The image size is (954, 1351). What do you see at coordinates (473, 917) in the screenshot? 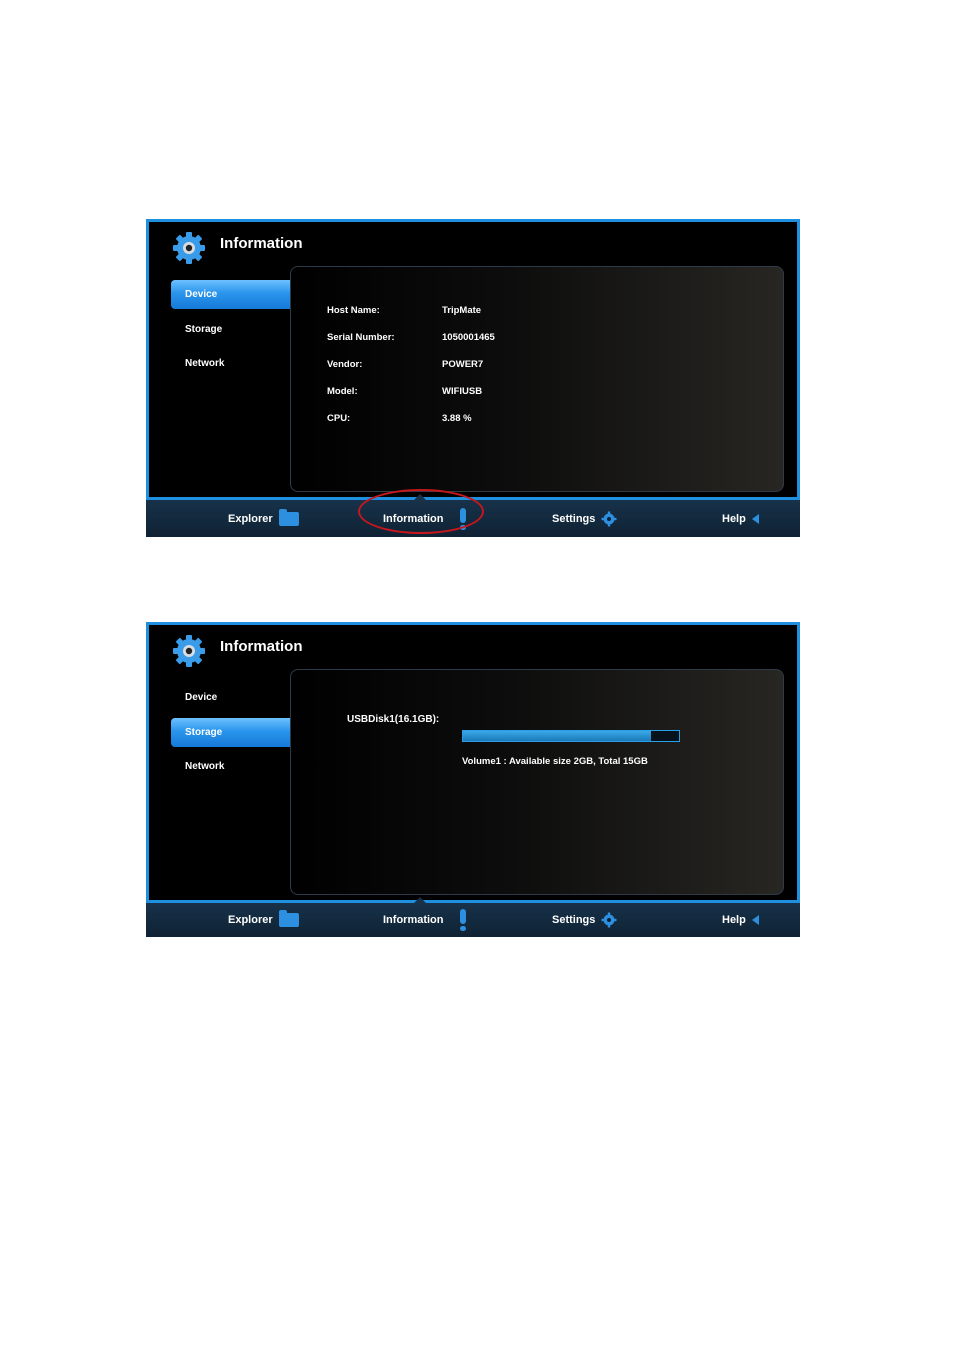
I see `bottom-nav-bar: Explorer Information Settings Help` at bounding box center [473, 917].